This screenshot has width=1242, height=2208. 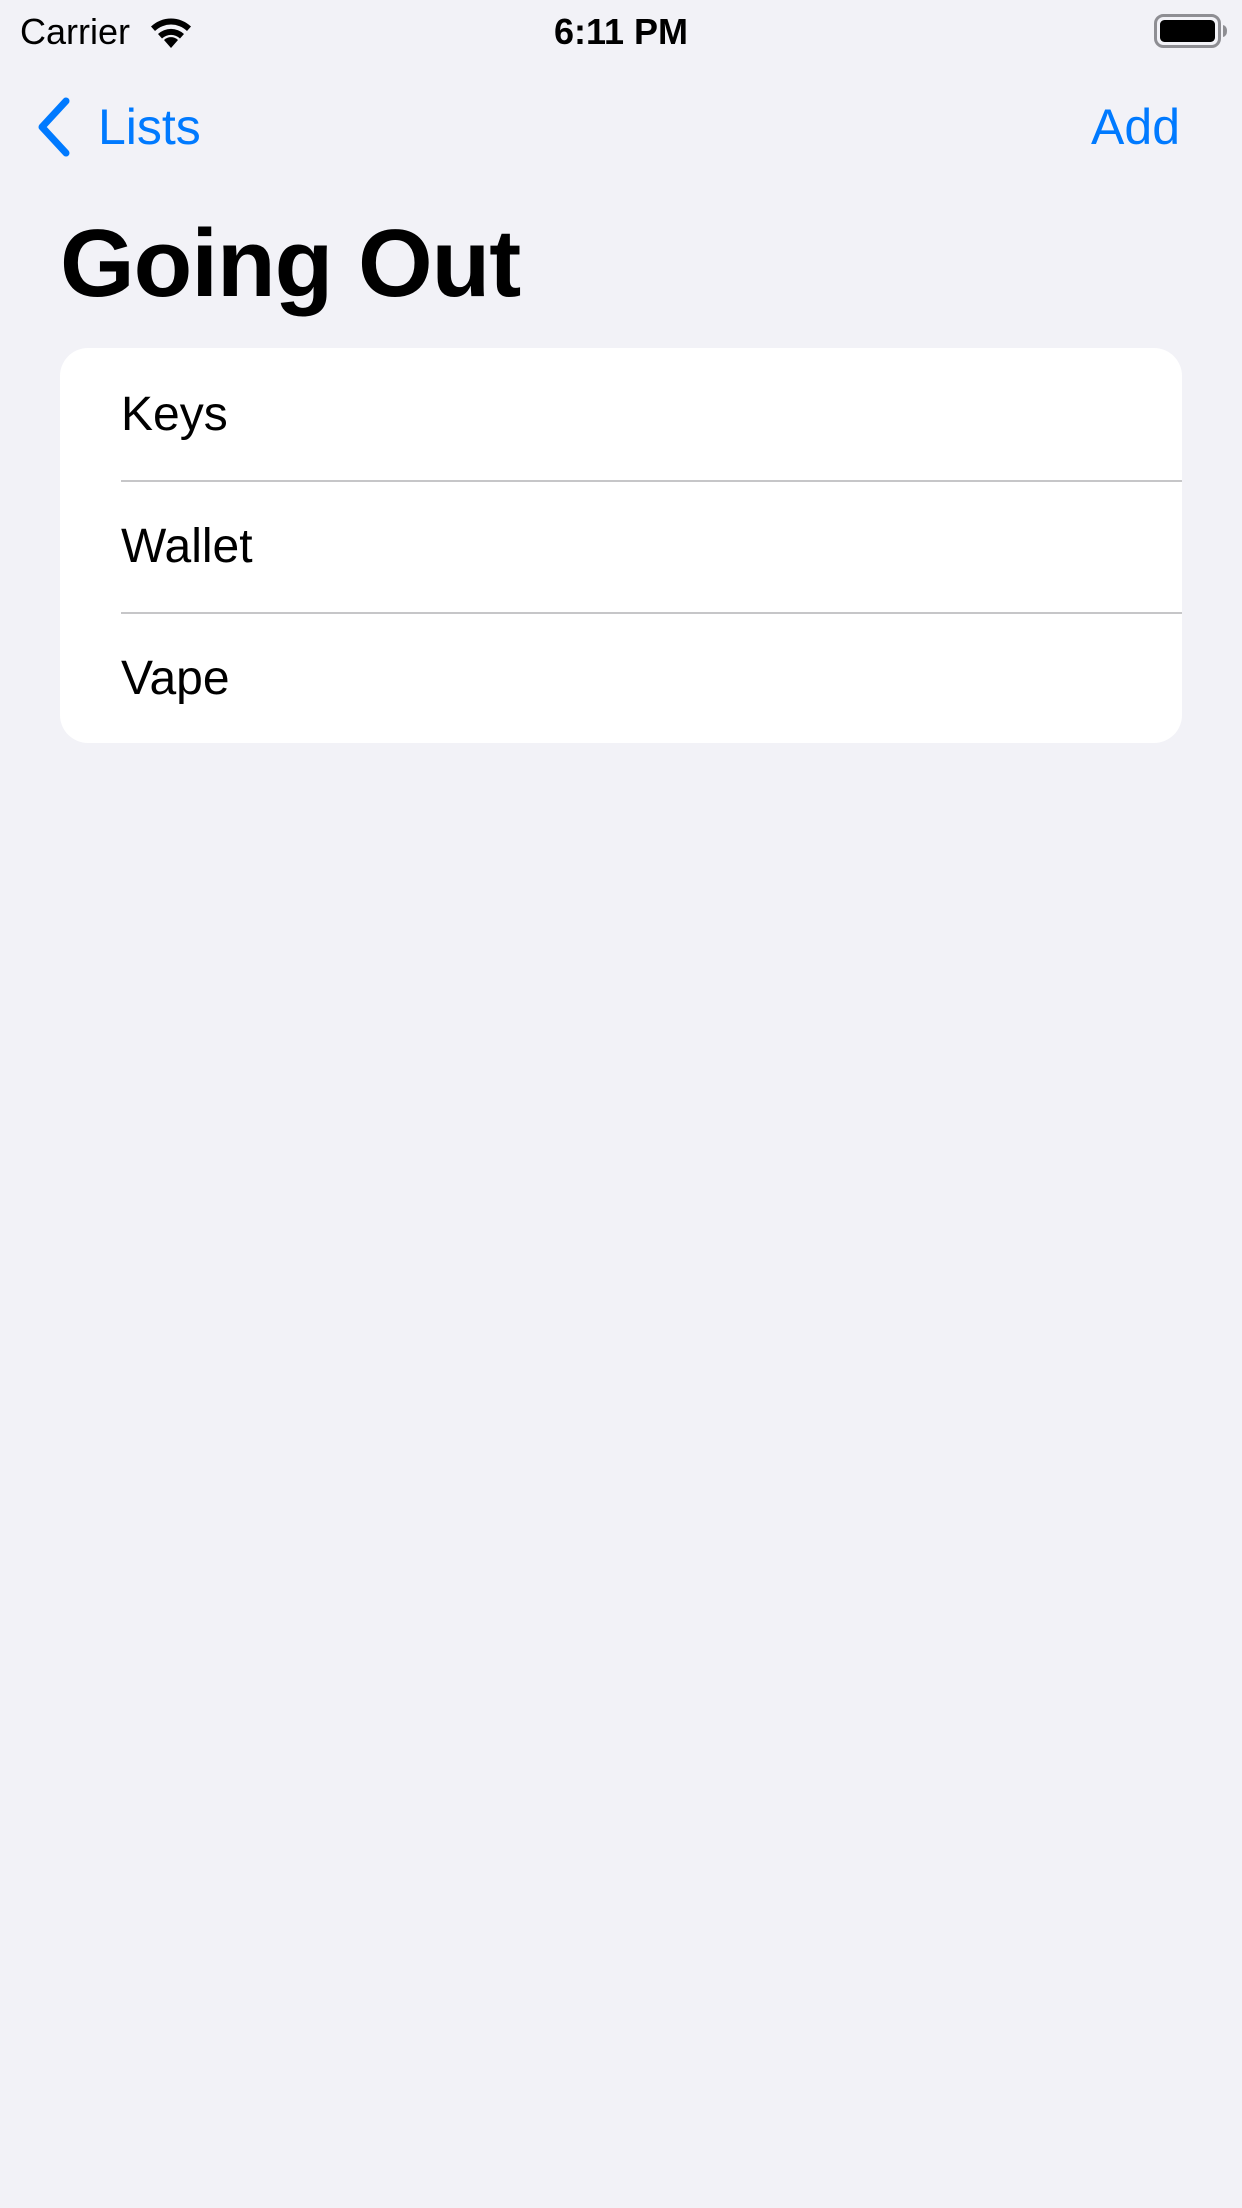 What do you see at coordinates (621, 414) in the screenshot?
I see `list-item: Keys` at bounding box center [621, 414].